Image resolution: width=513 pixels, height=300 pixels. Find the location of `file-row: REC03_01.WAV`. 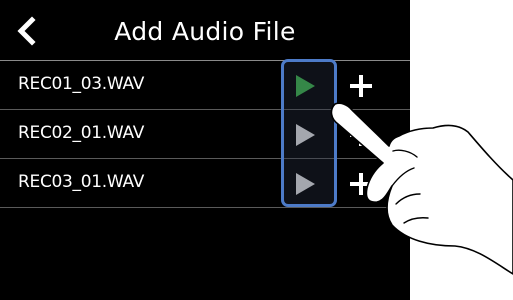

file-row: REC03_01.WAV is located at coordinates (205, 183).